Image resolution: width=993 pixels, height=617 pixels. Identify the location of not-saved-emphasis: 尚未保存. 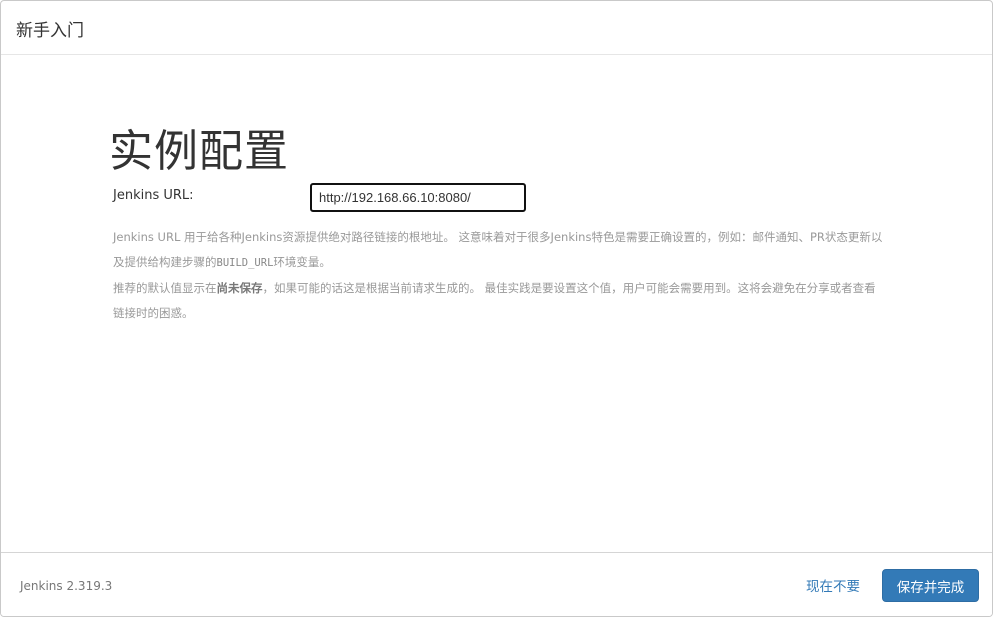
(239, 288).